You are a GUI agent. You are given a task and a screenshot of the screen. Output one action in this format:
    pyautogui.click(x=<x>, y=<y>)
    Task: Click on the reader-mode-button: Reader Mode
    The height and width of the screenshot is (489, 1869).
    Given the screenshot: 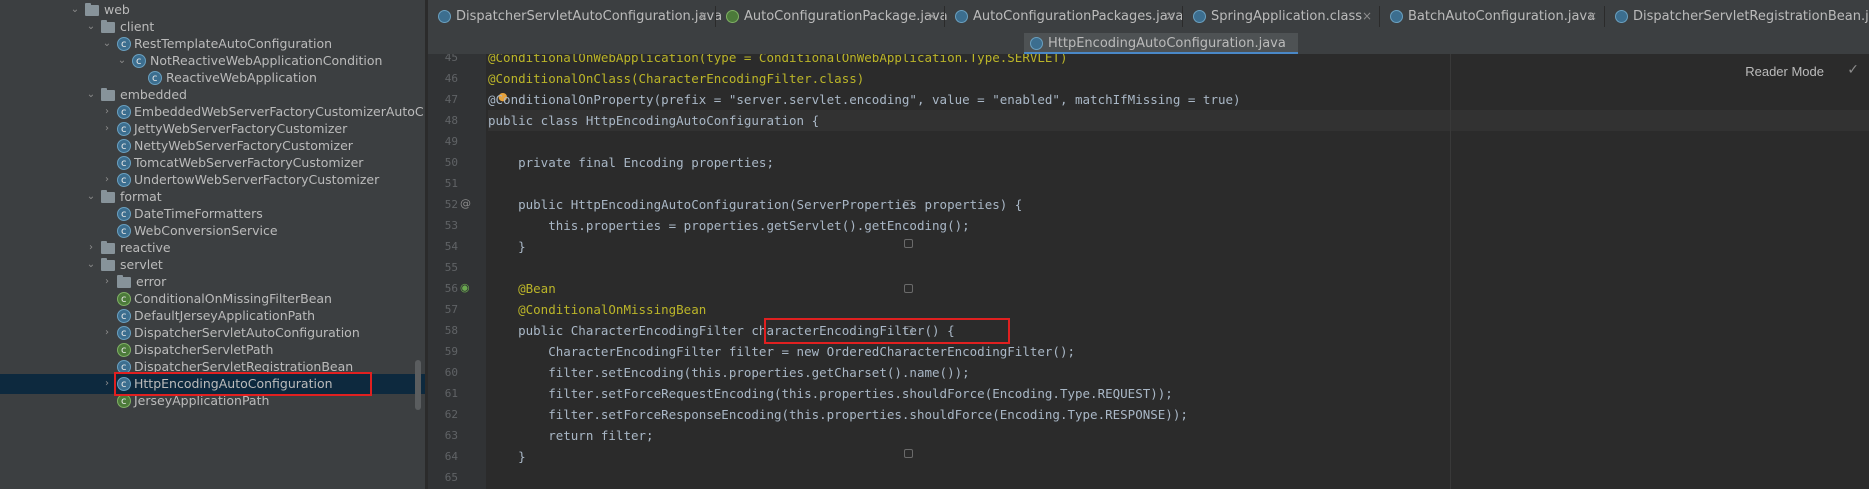 What is the action you would take?
    pyautogui.click(x=1784, y=71)
    